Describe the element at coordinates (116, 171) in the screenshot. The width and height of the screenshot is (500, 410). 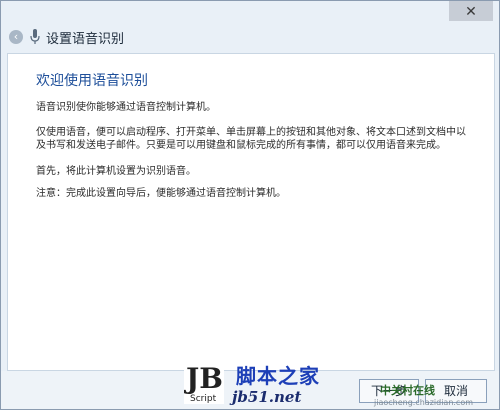
I see `first-step-paragraph: 首先，将此计算机设置为识别语音。` at that location.